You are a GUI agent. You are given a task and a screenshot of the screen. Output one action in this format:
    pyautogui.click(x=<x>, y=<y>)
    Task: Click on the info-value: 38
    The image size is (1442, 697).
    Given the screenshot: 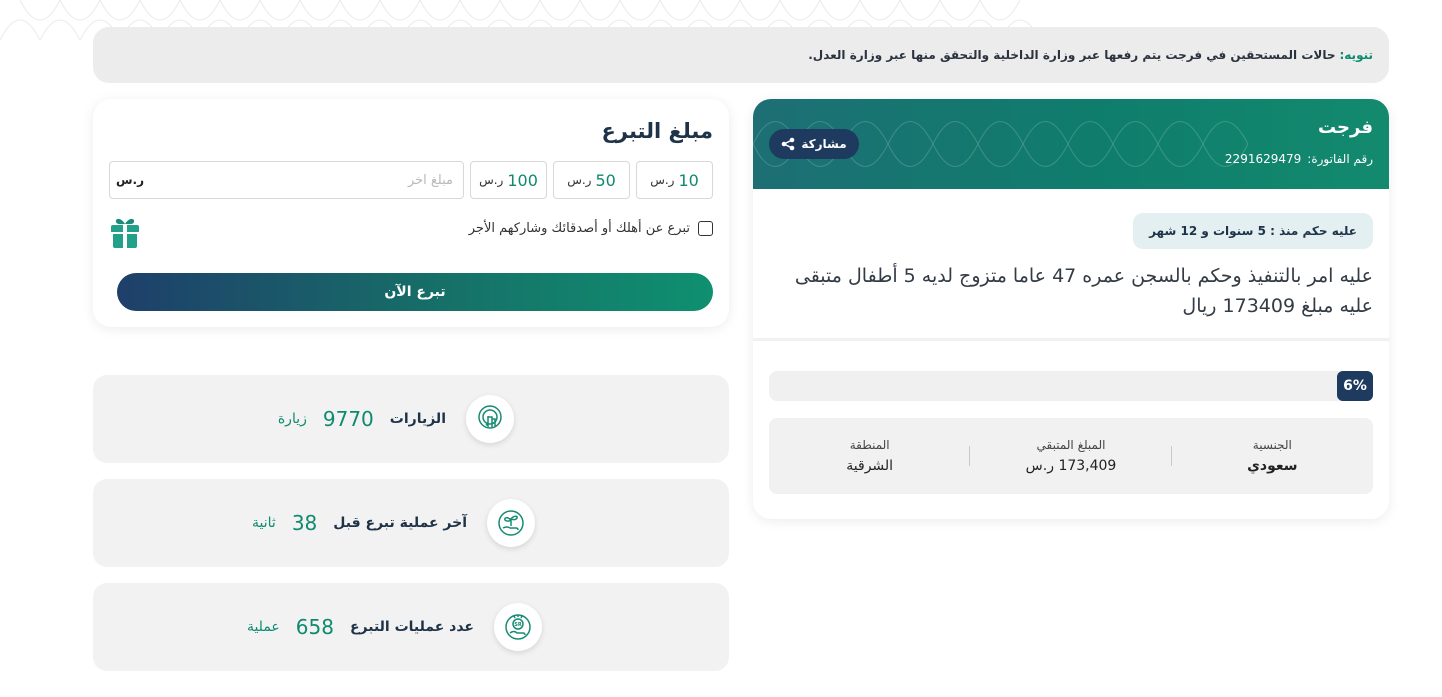 What is the action you would take?
    pyautogui.click(x=304, y=523)
    